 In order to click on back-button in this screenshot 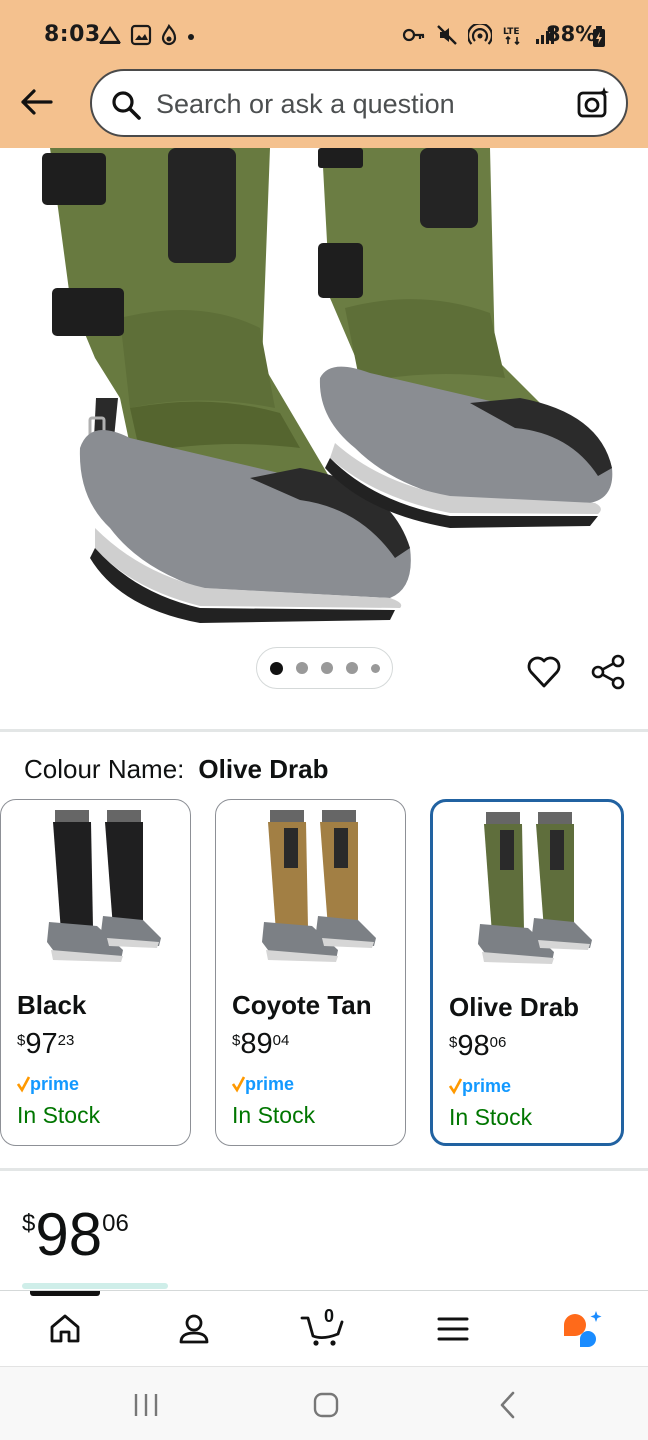, I will do `click(36, 102)`.